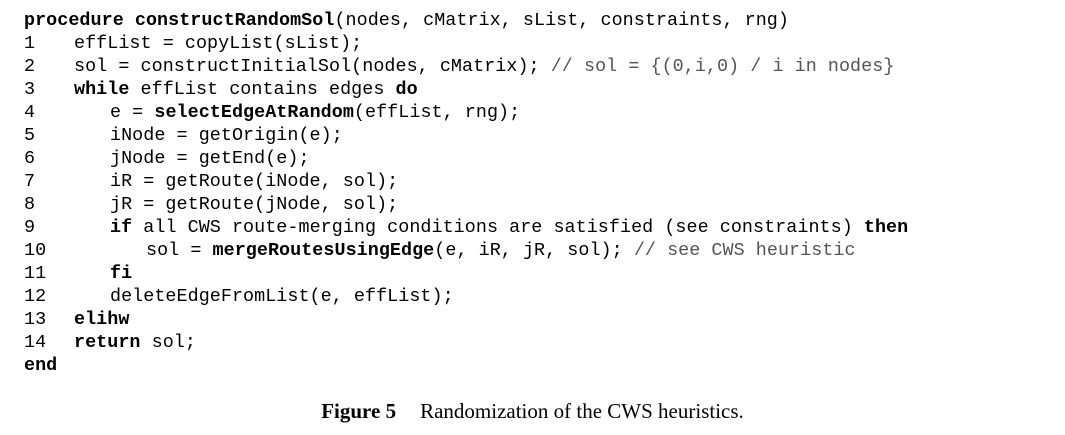 This screenshot has height=435, width=1065. What do you see at coordinates (539, 319) in the screenshot?
I see `code-line: 13 elihw` at bounding box center [539, 319].